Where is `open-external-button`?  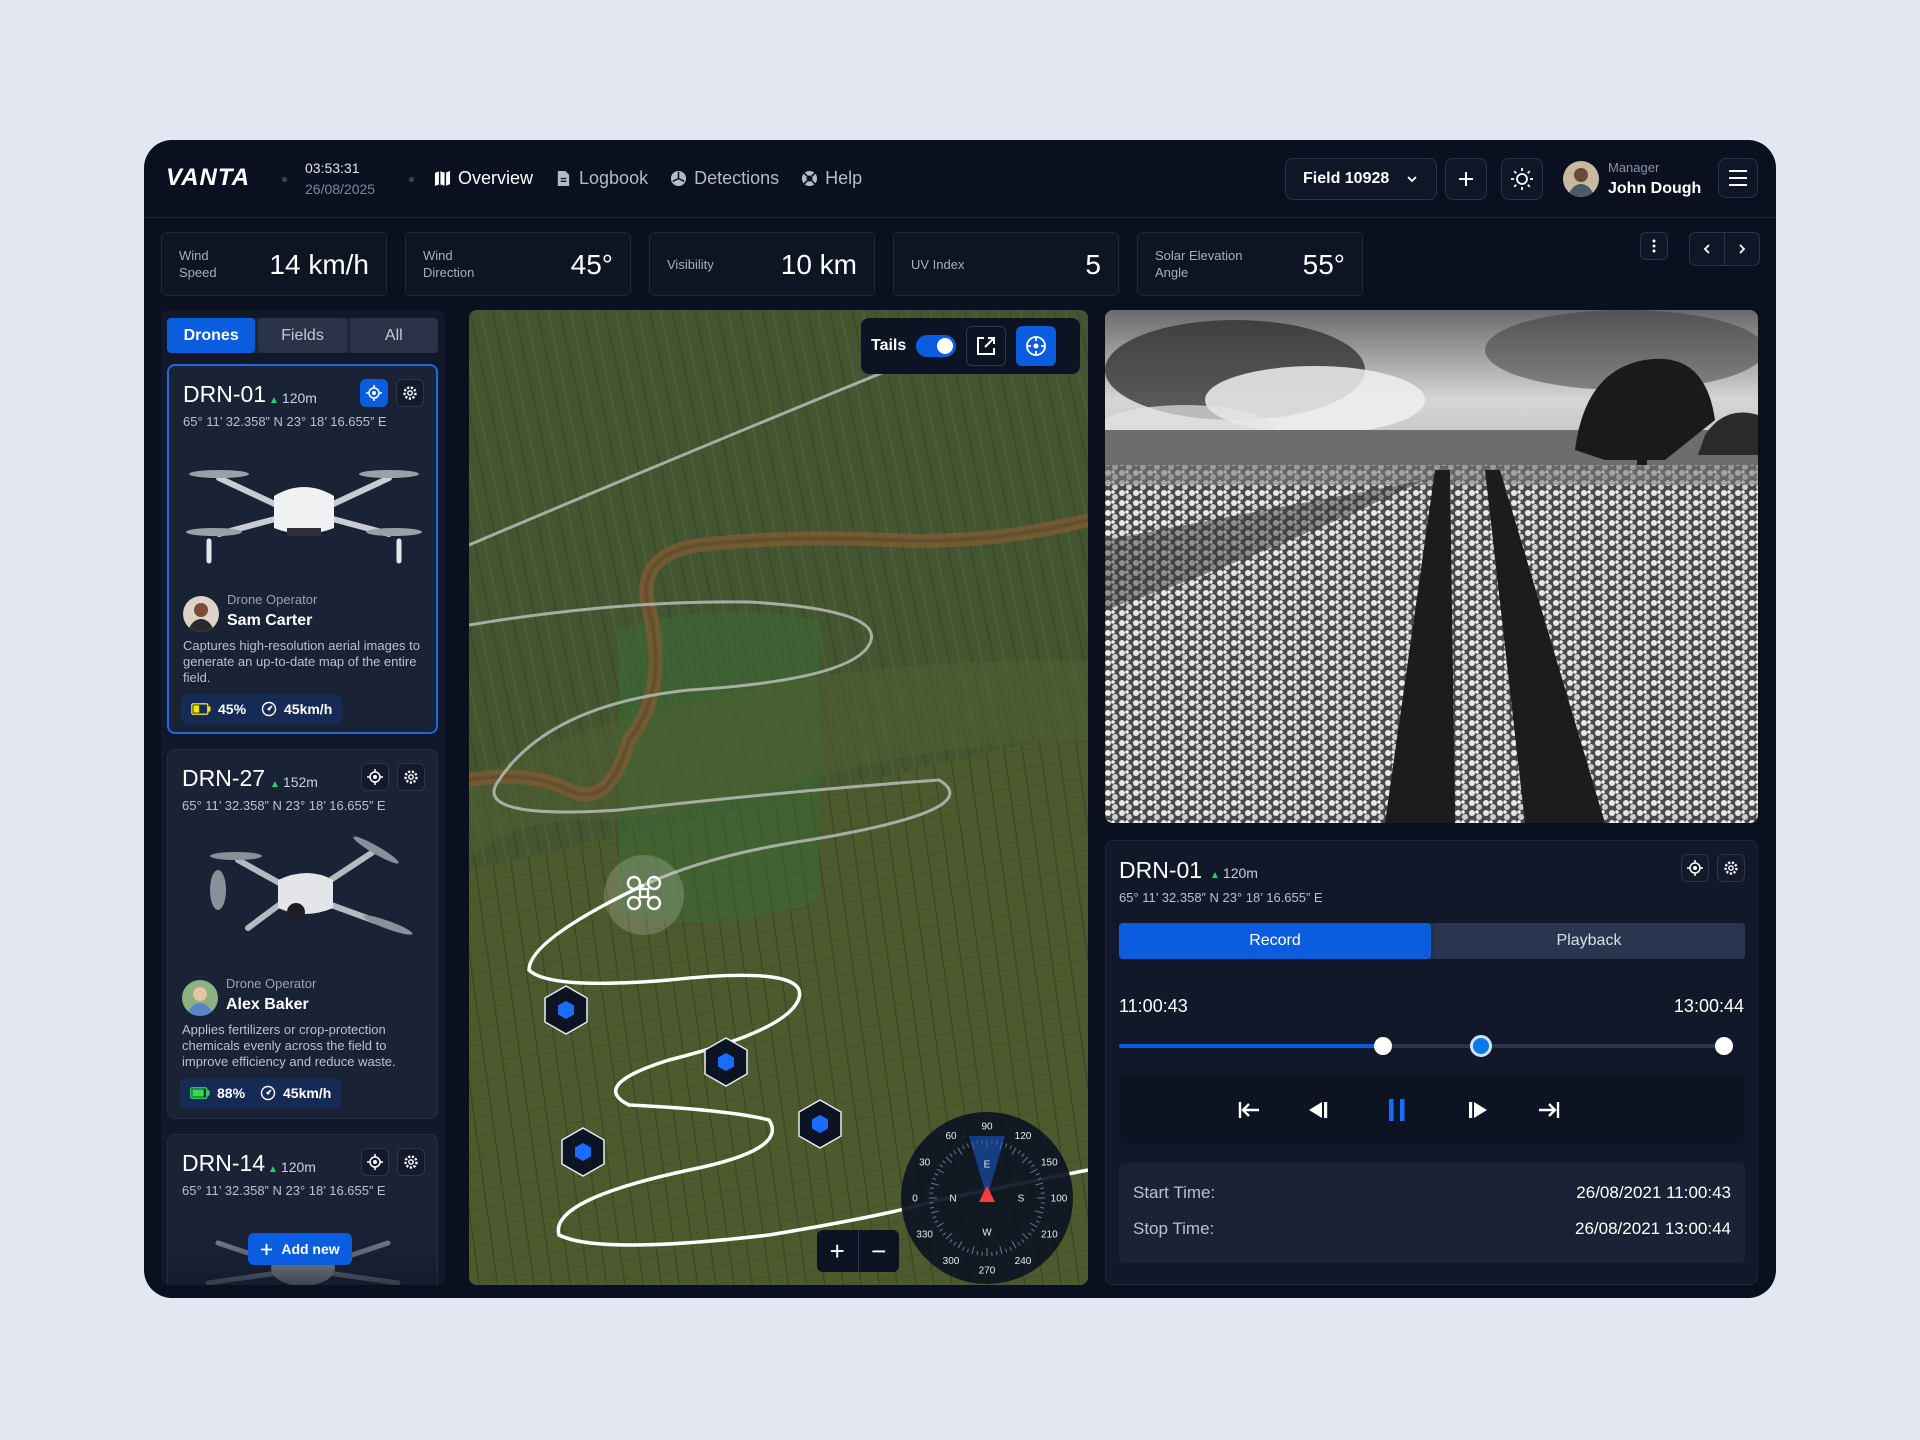 open-external-button is located at coordinates (986, 346).